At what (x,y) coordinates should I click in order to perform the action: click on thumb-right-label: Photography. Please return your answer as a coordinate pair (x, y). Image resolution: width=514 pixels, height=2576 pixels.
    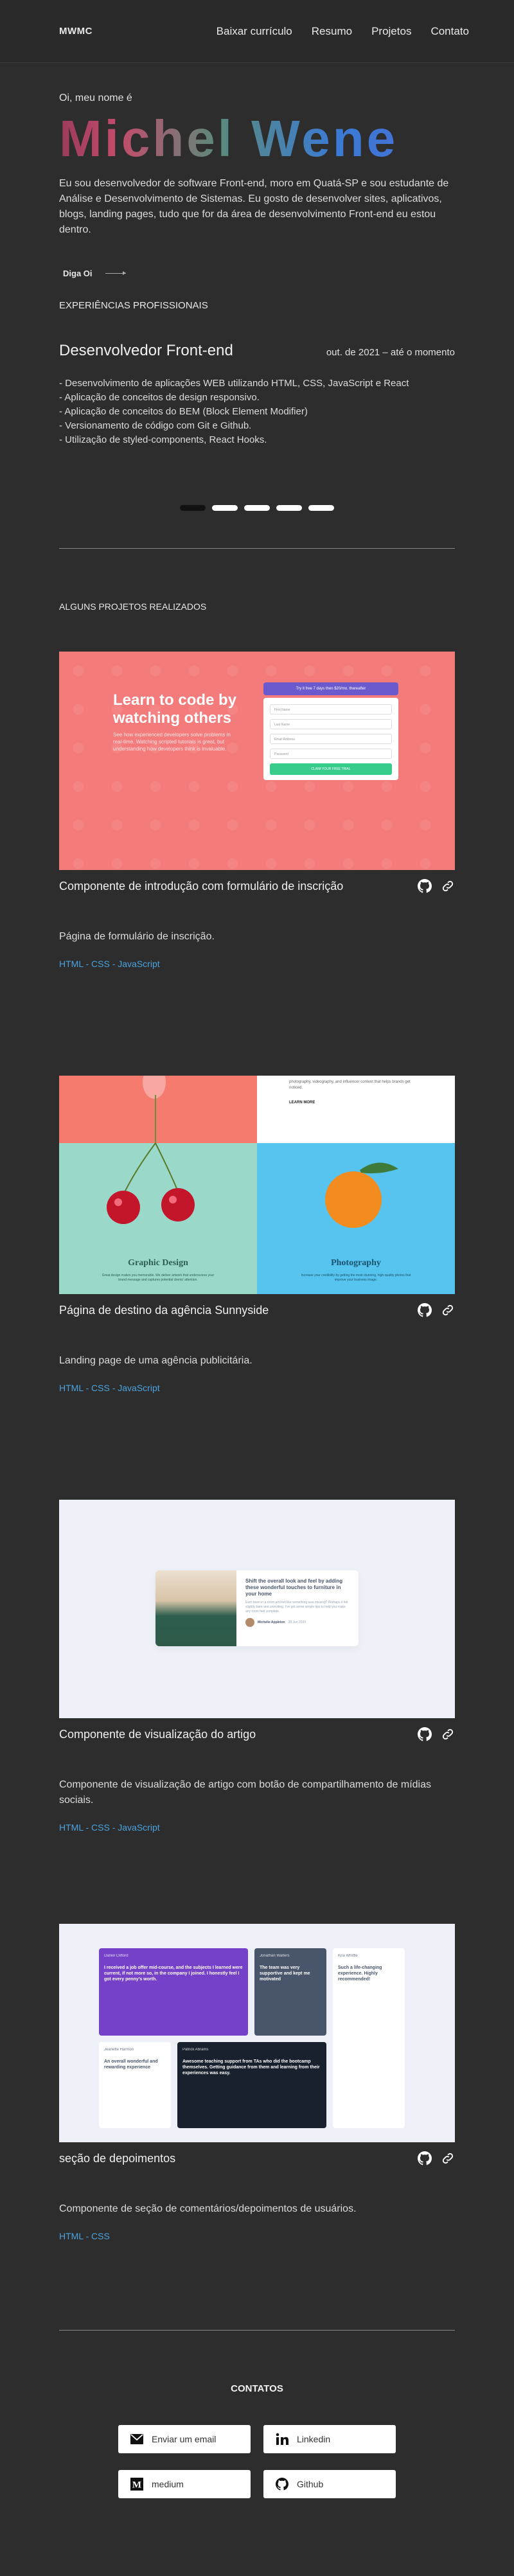
    Looking at the image, I should click on (356, 1263).